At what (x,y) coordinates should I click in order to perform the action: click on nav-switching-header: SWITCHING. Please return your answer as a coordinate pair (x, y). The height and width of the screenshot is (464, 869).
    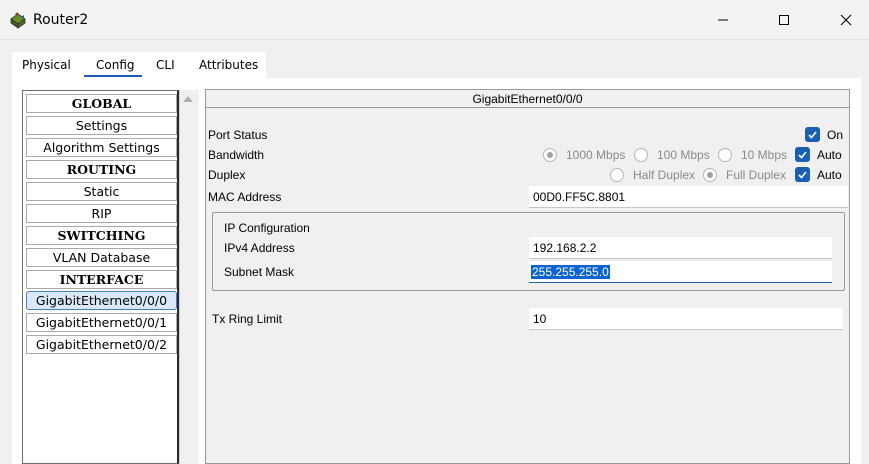
    Looking at the image, I should click on (101, 235).